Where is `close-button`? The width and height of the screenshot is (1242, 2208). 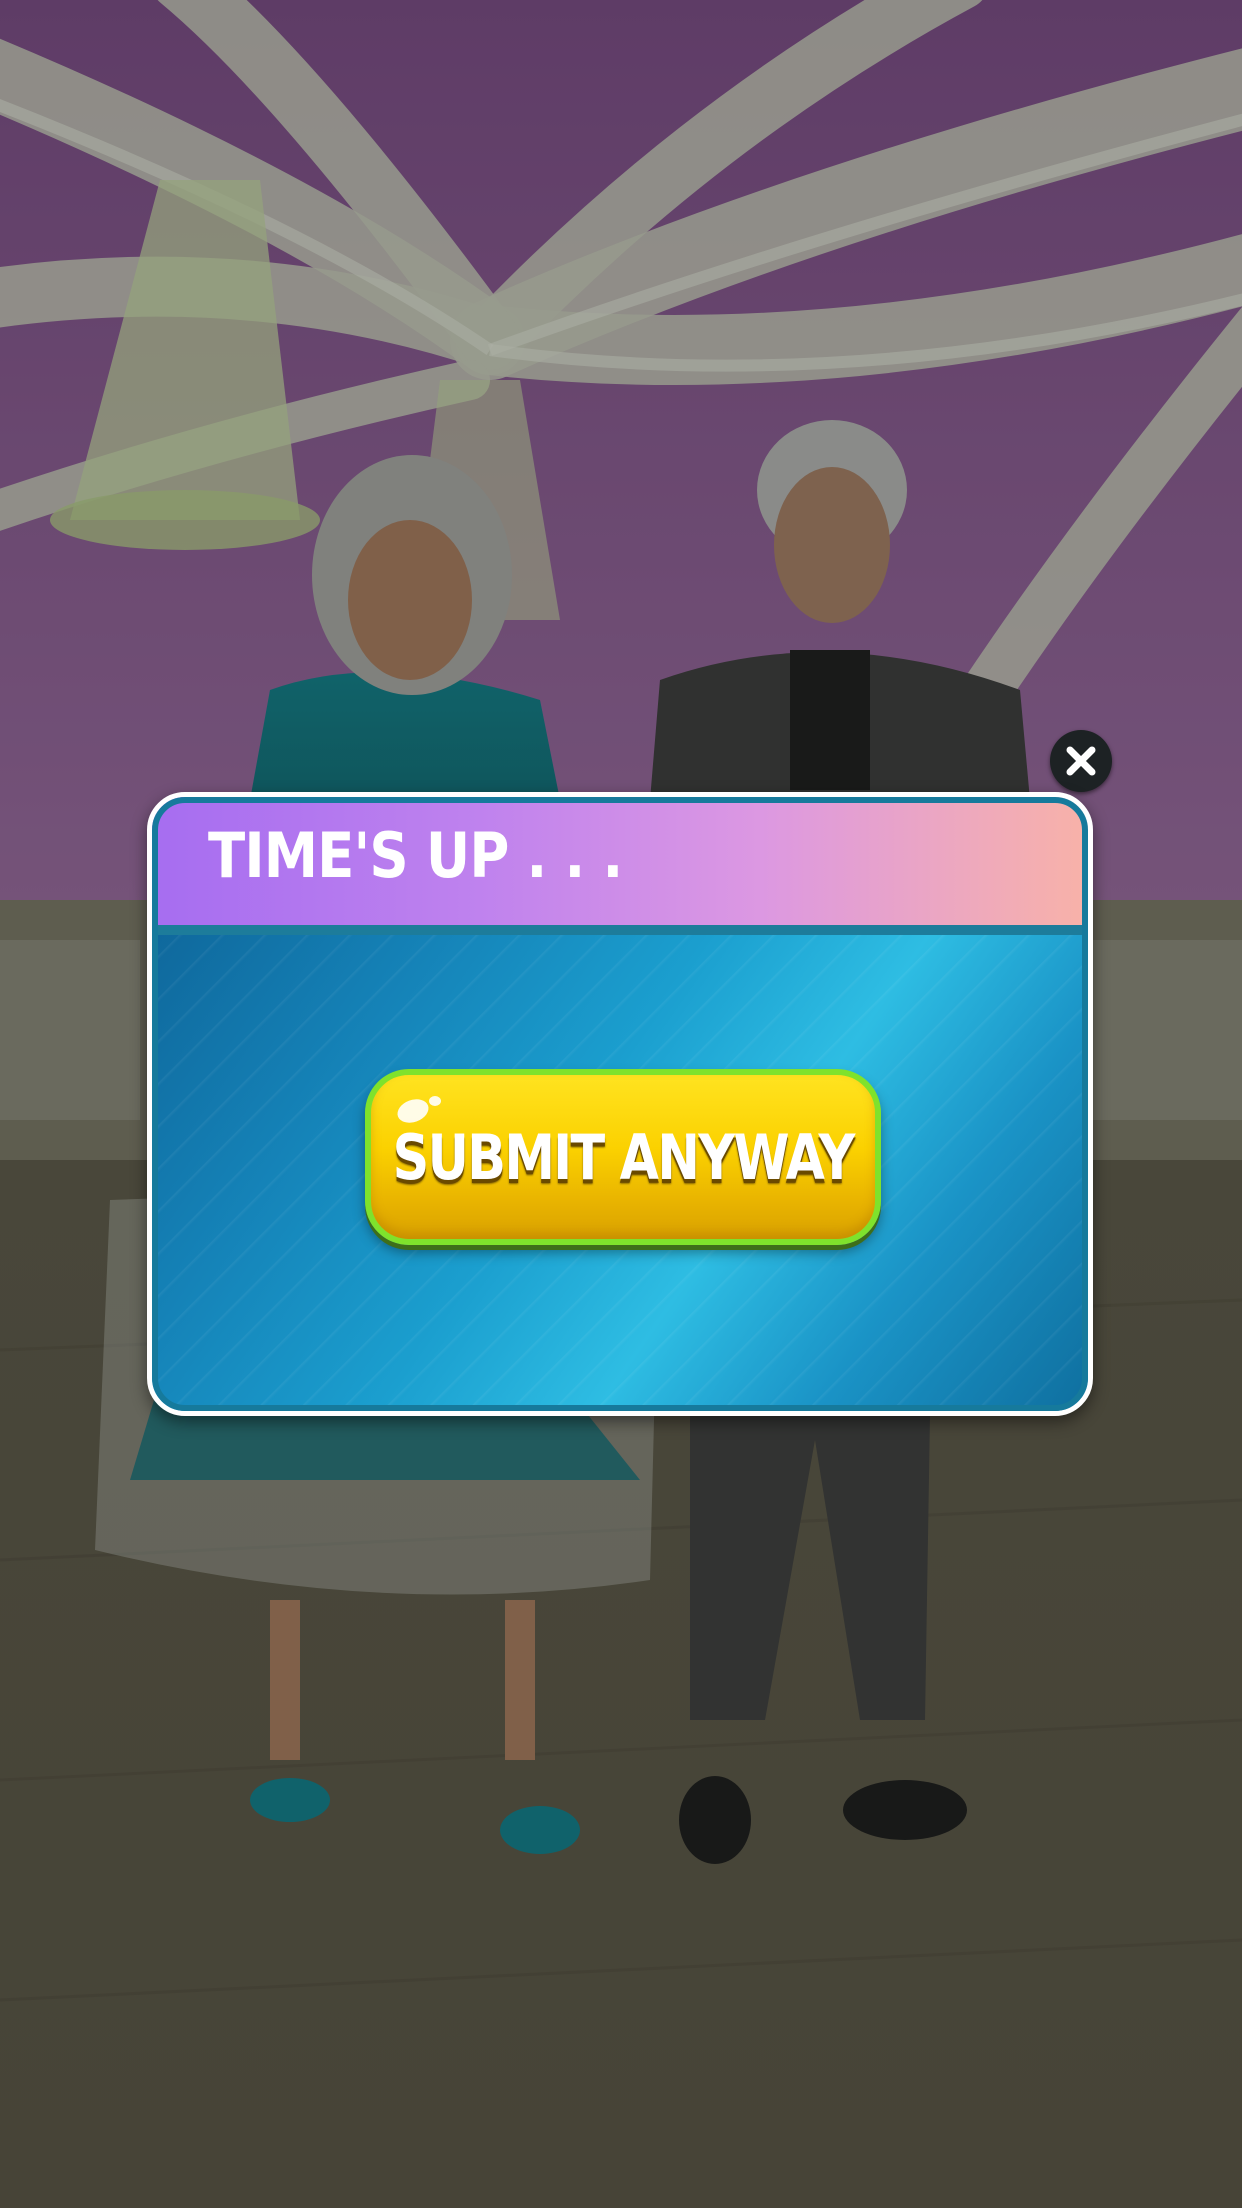 close-button is located at coordinates (1081, 761).